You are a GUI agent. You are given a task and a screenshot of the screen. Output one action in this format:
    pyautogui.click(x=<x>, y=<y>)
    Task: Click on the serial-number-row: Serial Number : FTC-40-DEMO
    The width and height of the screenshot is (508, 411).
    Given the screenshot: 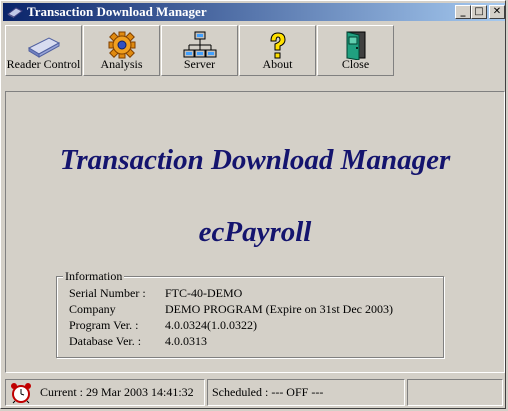 What is the action you would take?
    pyautogui.click(x=155, y=293)
    